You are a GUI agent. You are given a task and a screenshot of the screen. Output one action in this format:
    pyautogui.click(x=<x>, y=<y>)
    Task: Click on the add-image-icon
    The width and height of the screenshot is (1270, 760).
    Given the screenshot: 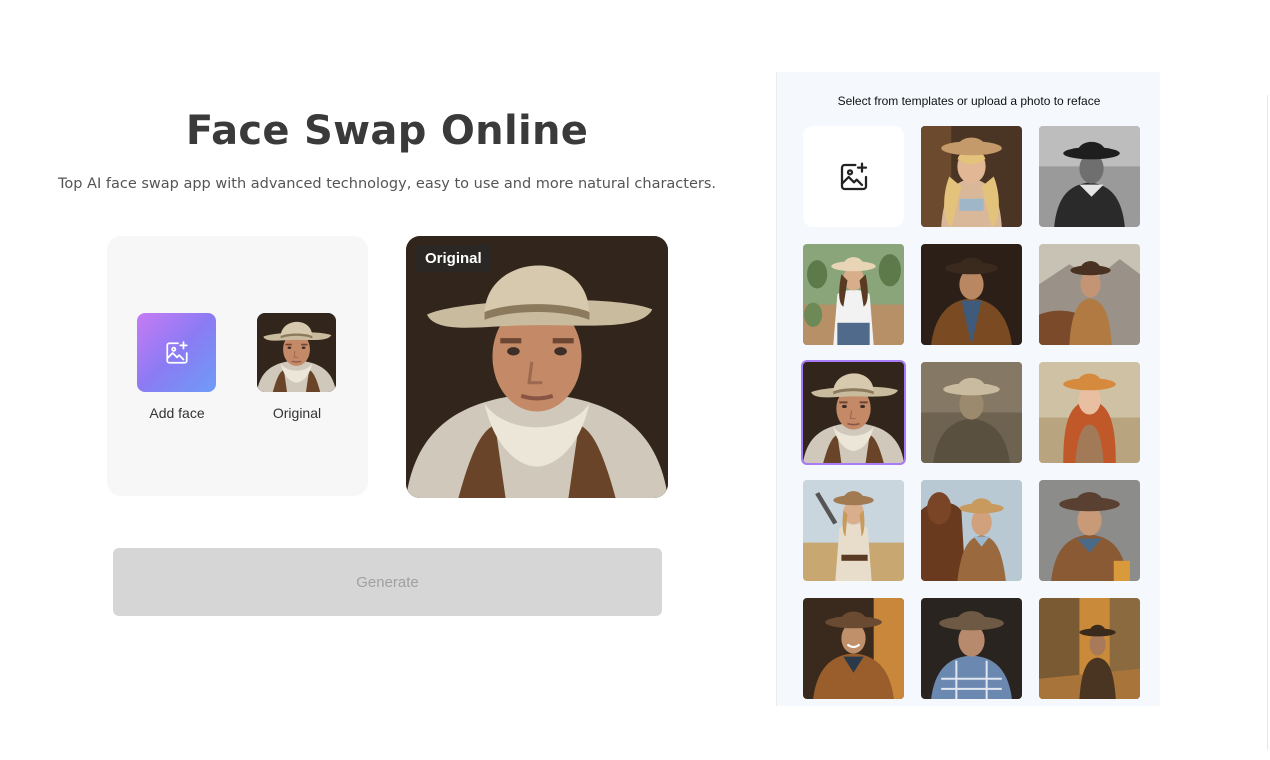 What is the action you would take?
    pyautogui.click(x=176, y=352)
    